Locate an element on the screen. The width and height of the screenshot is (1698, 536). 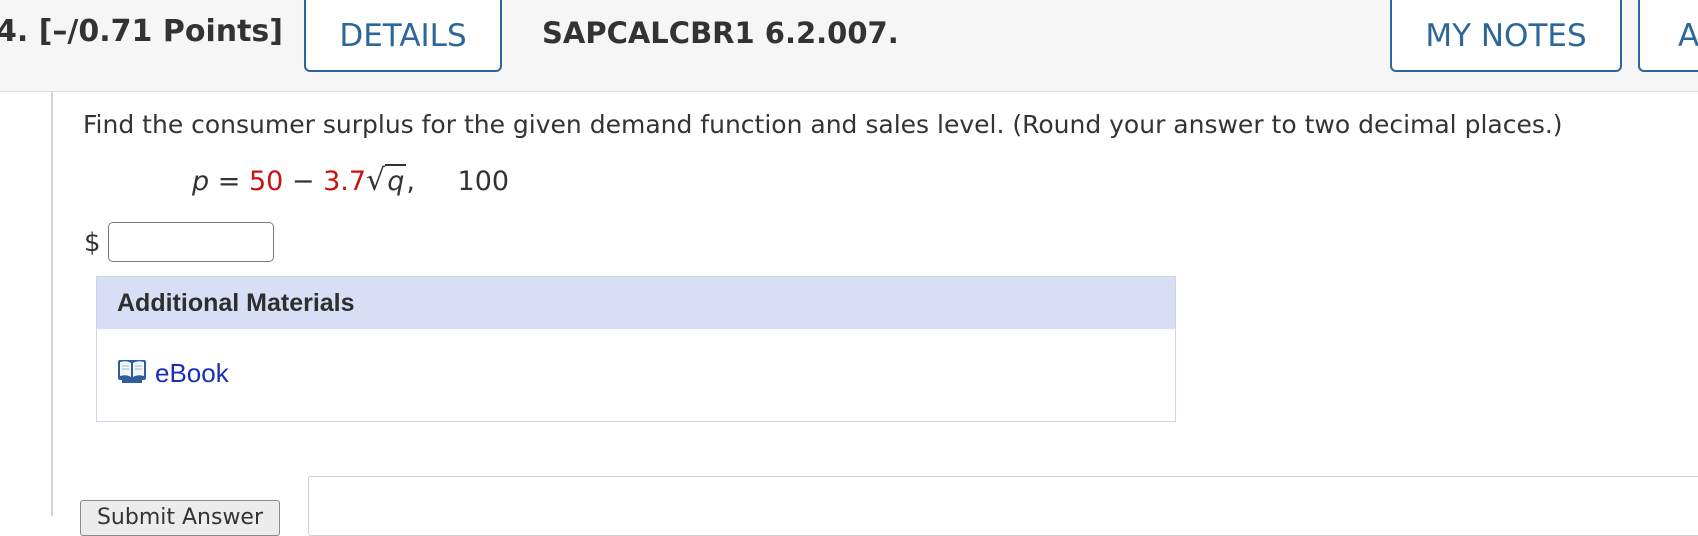
sales-level: 100 is located at coordinates (483, 181).